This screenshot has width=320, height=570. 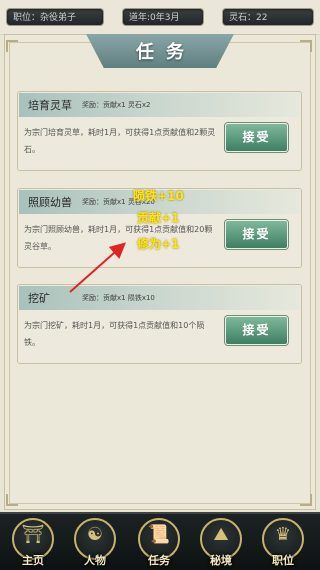 What do you see at coordinates (33, 560) in the screenshot?
I see `nav-label: 主页` at bounding box center [33, 560].